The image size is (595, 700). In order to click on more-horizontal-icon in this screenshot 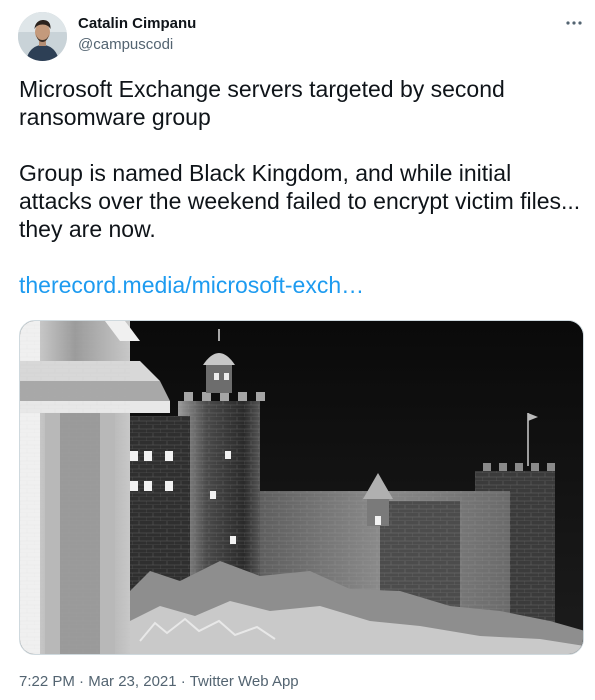, I will do `click(574, 23)`.